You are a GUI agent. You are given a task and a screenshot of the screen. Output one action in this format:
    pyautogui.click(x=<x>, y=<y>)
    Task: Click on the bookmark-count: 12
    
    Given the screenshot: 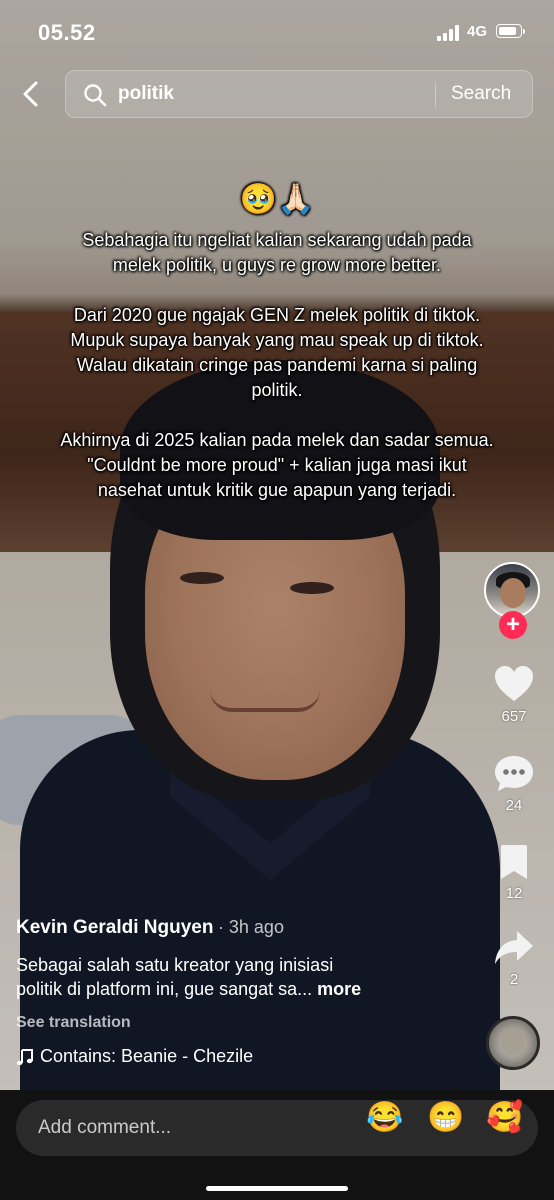 What is the action you would take?
    pyautogui.click(x=514, y=893)
    